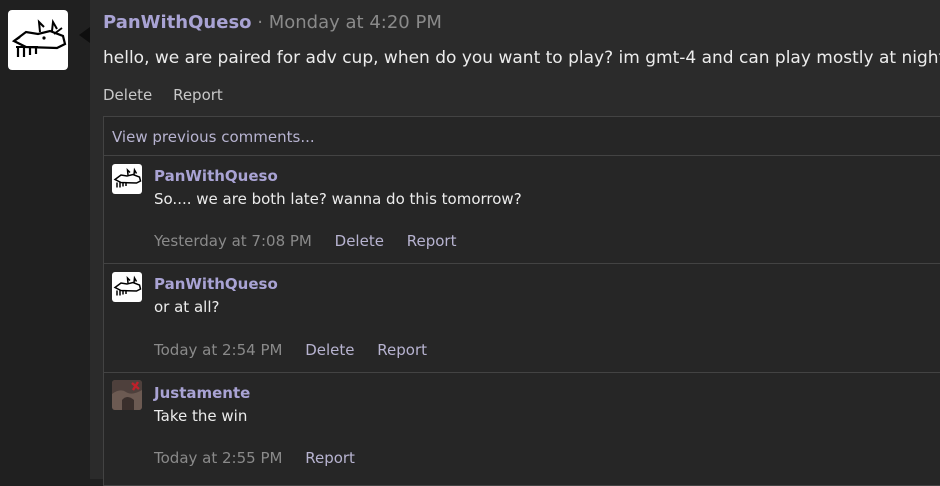  I want to click on comment-meta: Today at 2:54 PM Delete Report, so click(299, 350).